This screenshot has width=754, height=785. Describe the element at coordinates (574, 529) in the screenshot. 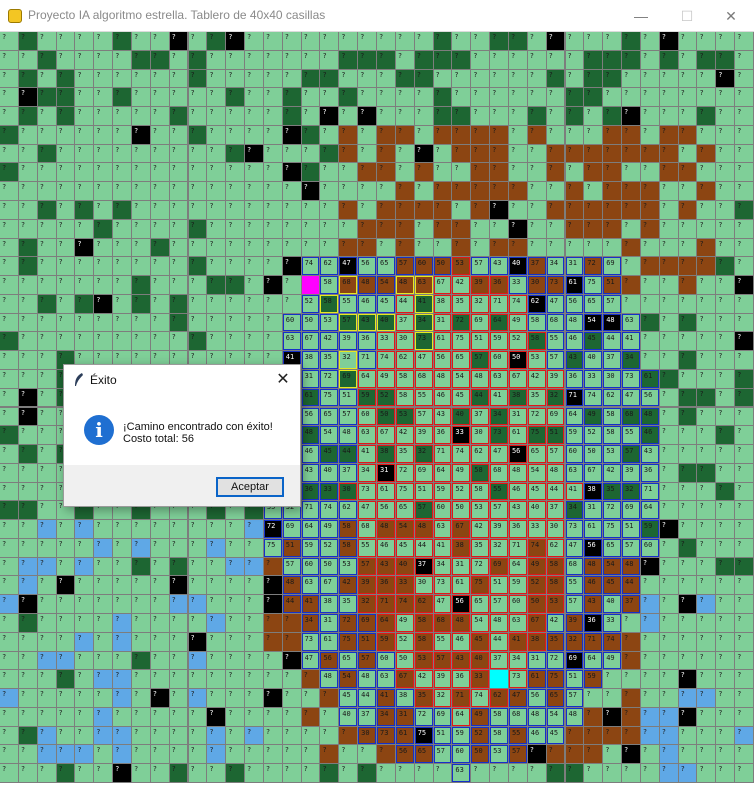

I see `explored-cell: 73` at that location.